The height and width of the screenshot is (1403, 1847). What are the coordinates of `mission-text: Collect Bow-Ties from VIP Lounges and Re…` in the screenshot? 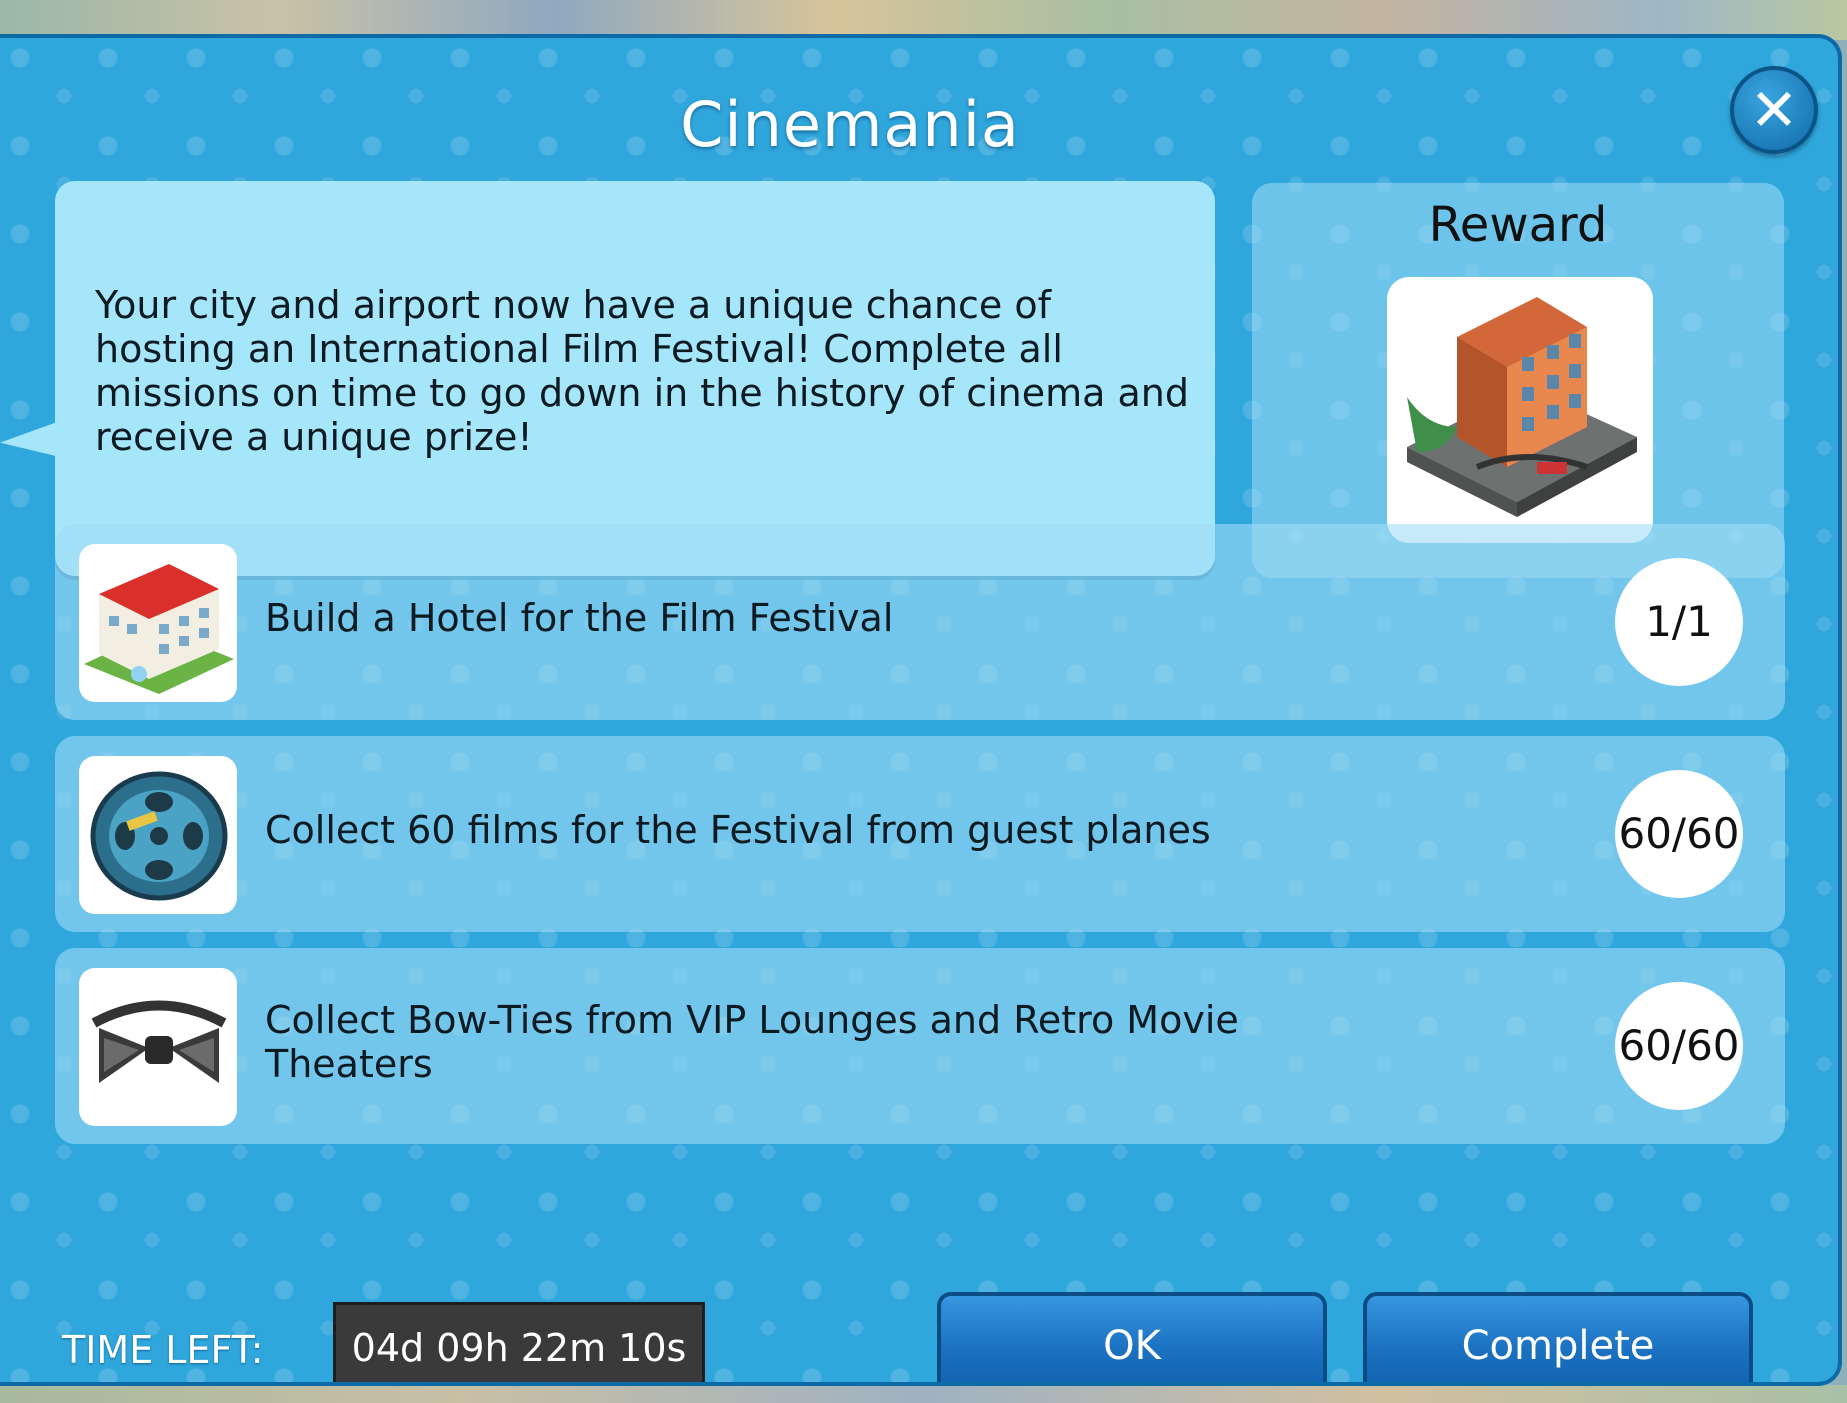 It's located at (752, 1042).